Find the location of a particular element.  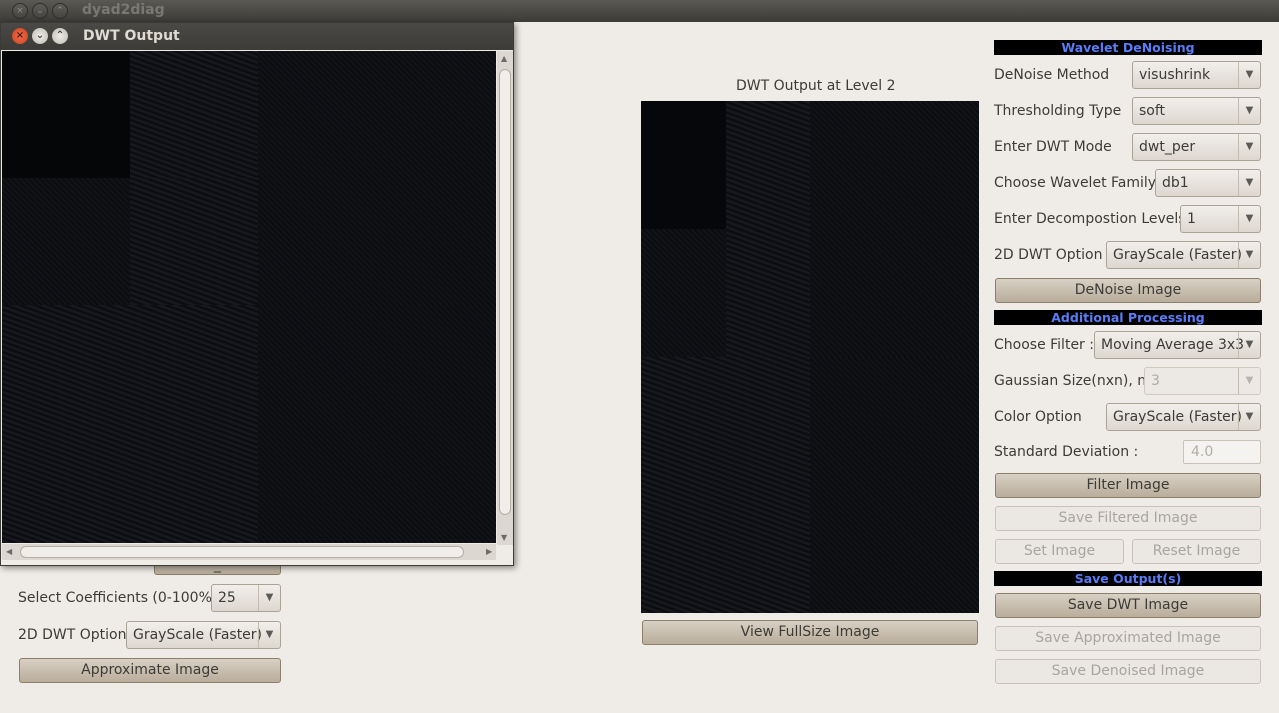

select-coefficients-label: Select Coefficients (0-100%) is located at coordinates (118, 598).